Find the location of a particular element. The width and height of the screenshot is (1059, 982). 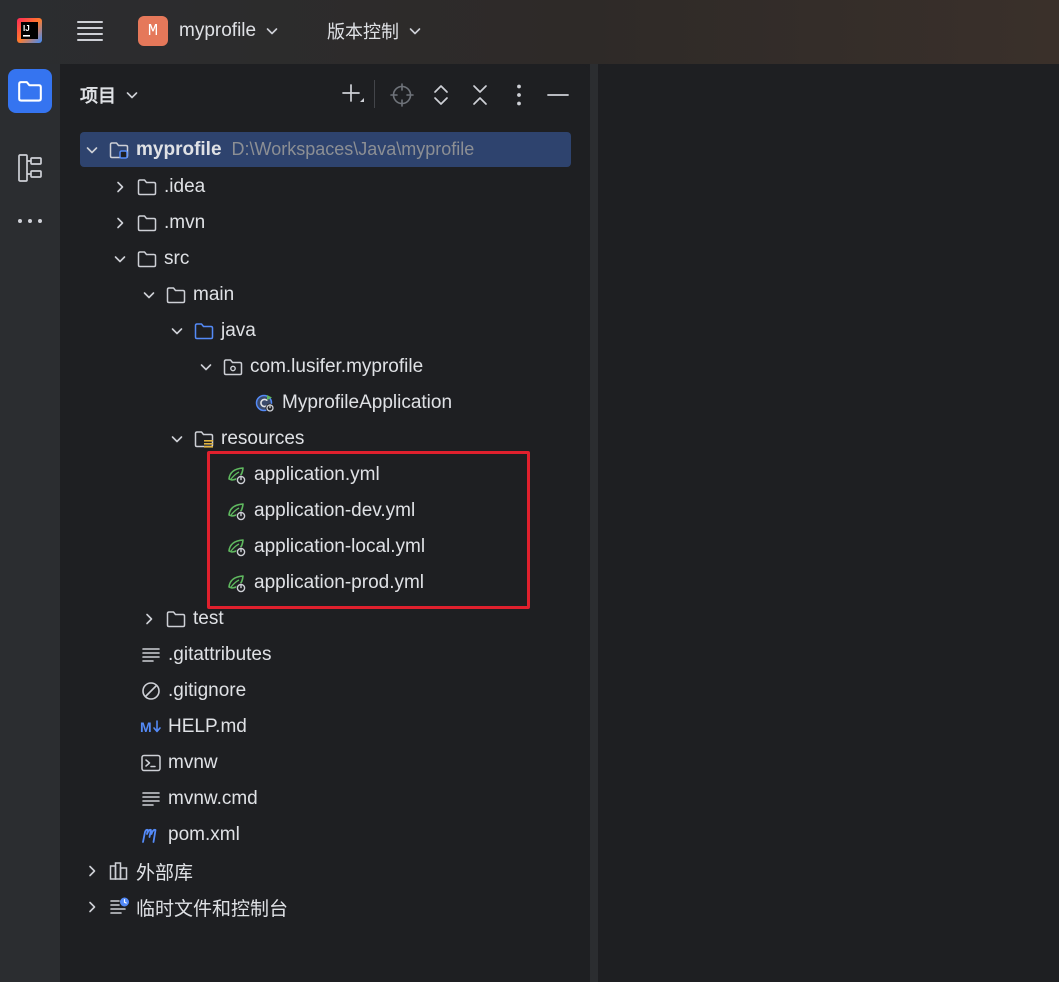

tree-item-label: 临时文件和控制台 is located at coordinates (212, 909).